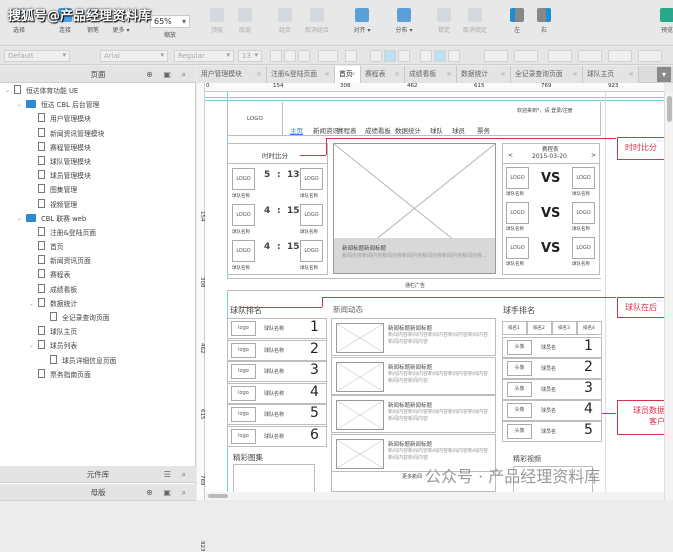 This screenshot has width=673, height=552. I want to click on align-left-button, so click(376, 56).